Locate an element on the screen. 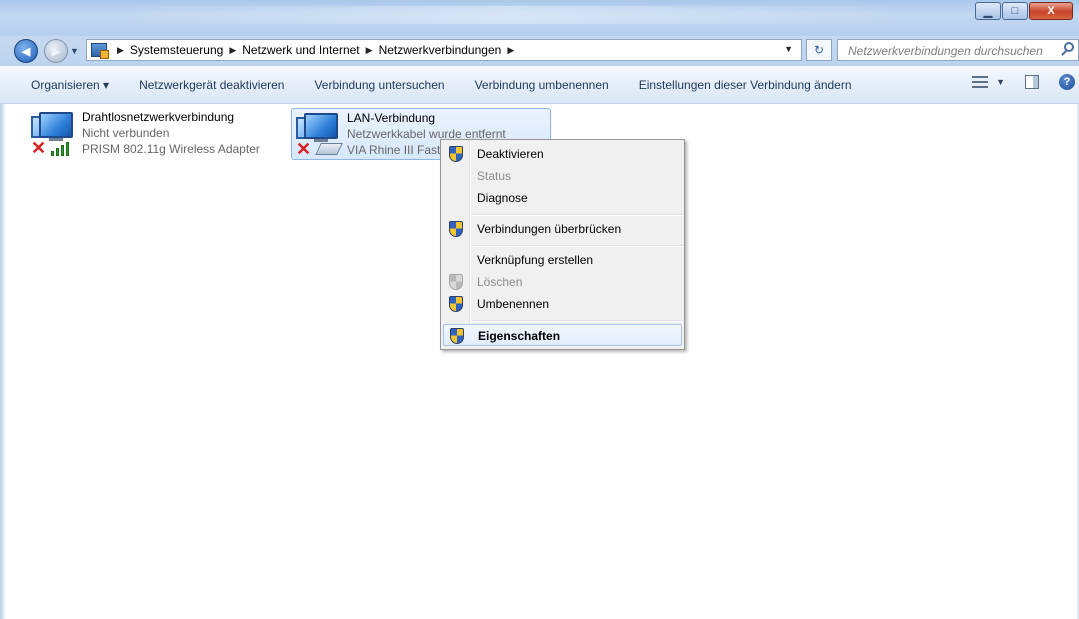 The image size is (1079, 619). breadcrumb-netzwerkverbindungen: Netzwerkverbindungen is located at coordinates (440, 50).